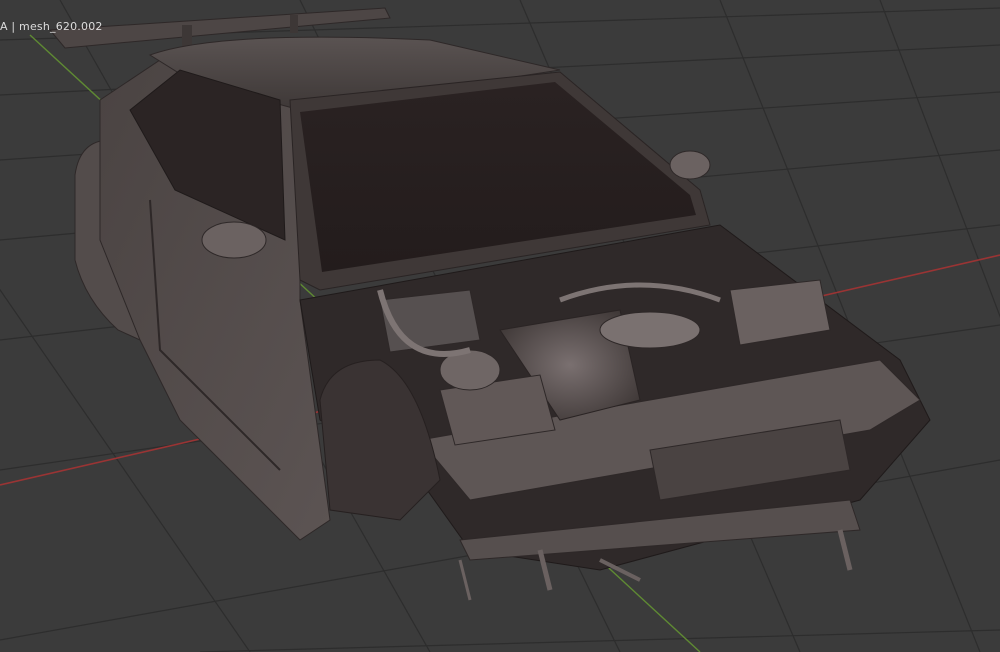 This screenshot has height=652, width=1000. I want to click on right-mirror, so click(690, 165).